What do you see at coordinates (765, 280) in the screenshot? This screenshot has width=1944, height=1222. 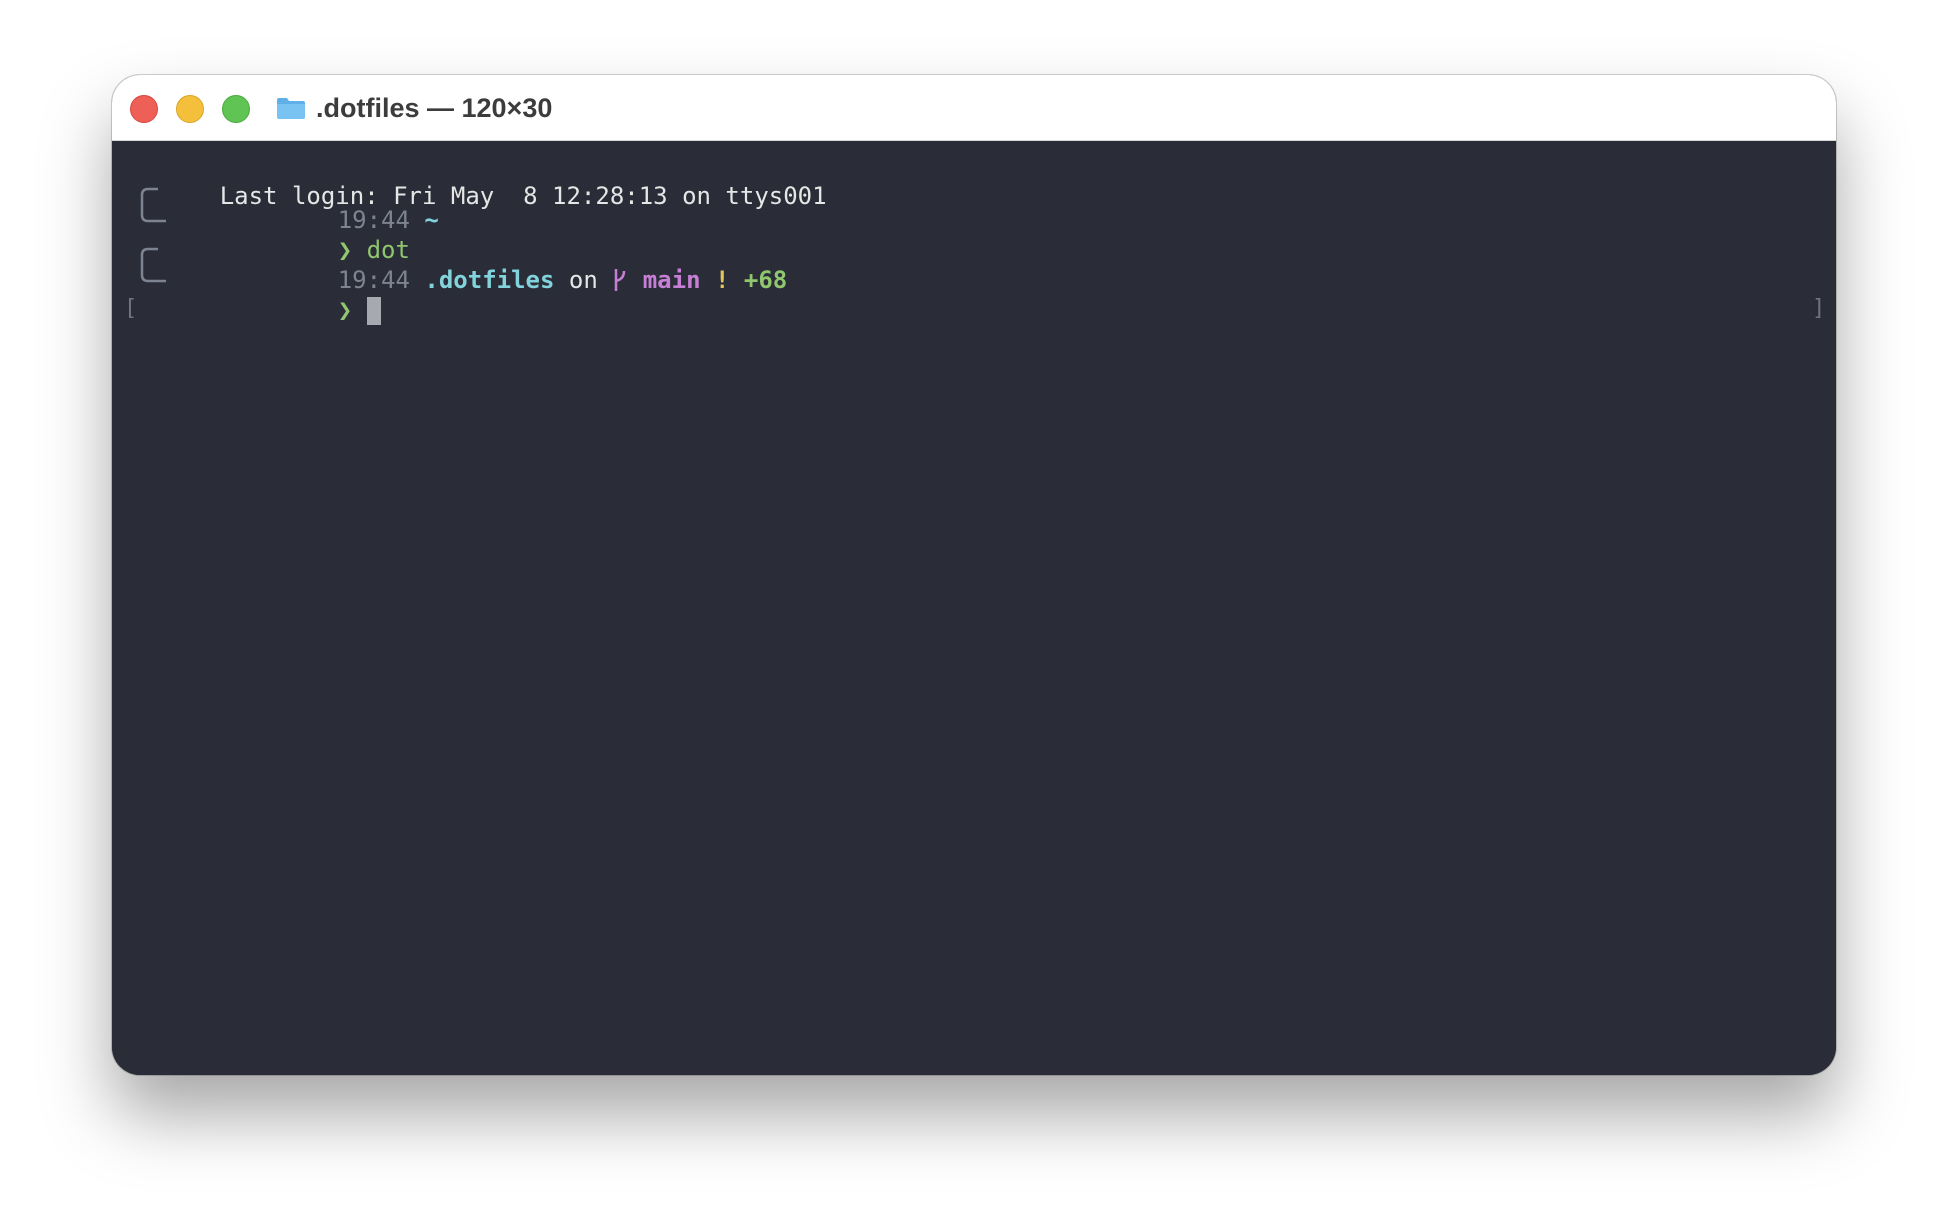 I see `git-status-count: +68` at bounding box center [765, 280].